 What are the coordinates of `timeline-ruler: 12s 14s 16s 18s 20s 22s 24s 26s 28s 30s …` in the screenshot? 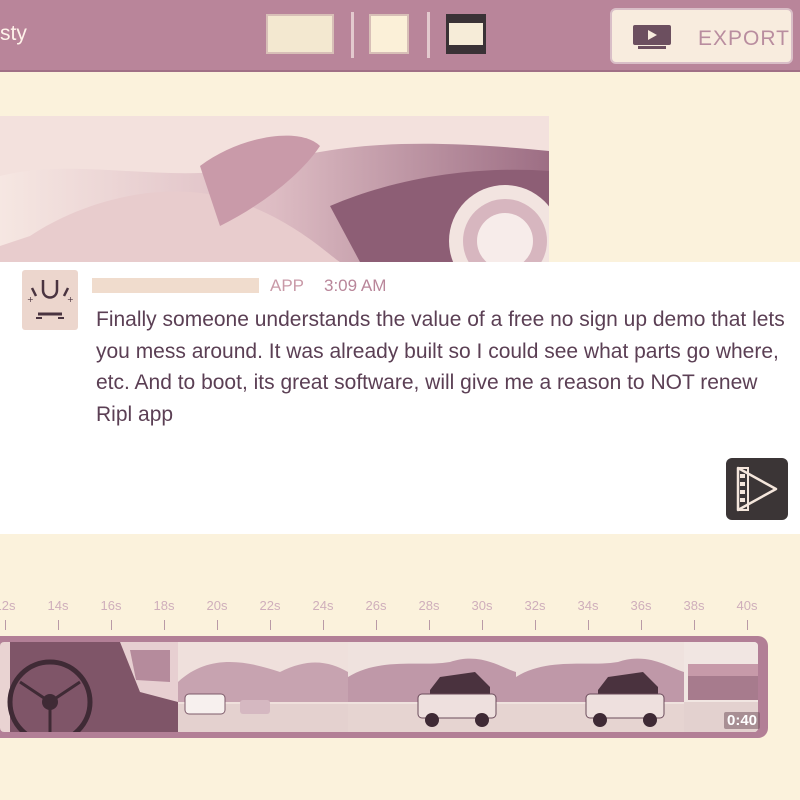 It's located at (400, 616).